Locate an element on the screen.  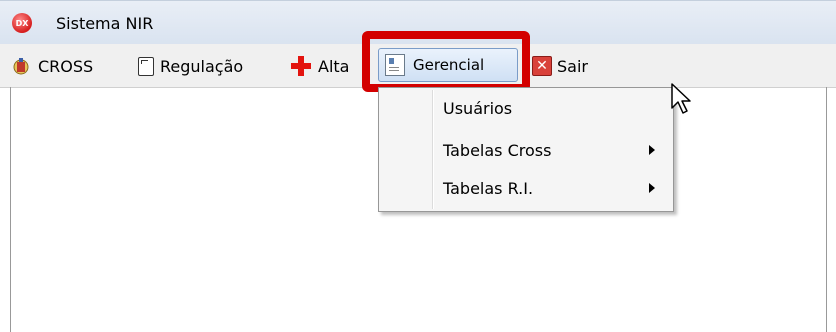
menu-alta-label: Alta is located at coordinates (334, 66).